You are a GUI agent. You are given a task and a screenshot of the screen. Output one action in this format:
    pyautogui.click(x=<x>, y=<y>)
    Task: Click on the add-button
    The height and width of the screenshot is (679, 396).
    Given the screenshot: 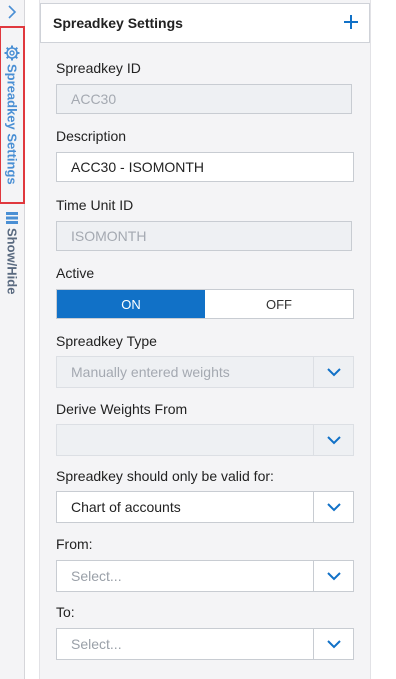 What is the action you would take?
    pyautogui.click(x=351, y=22)
    